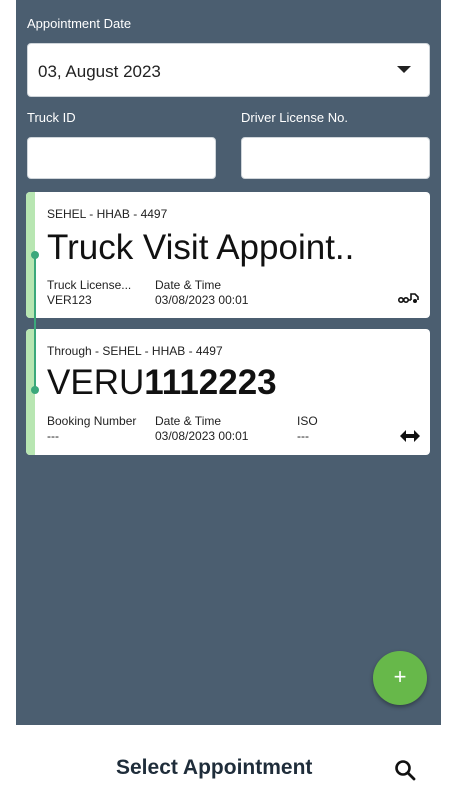  Describe the element at coordinates (121, 158) in the screenshot. I see `truck-id-input` at that location.